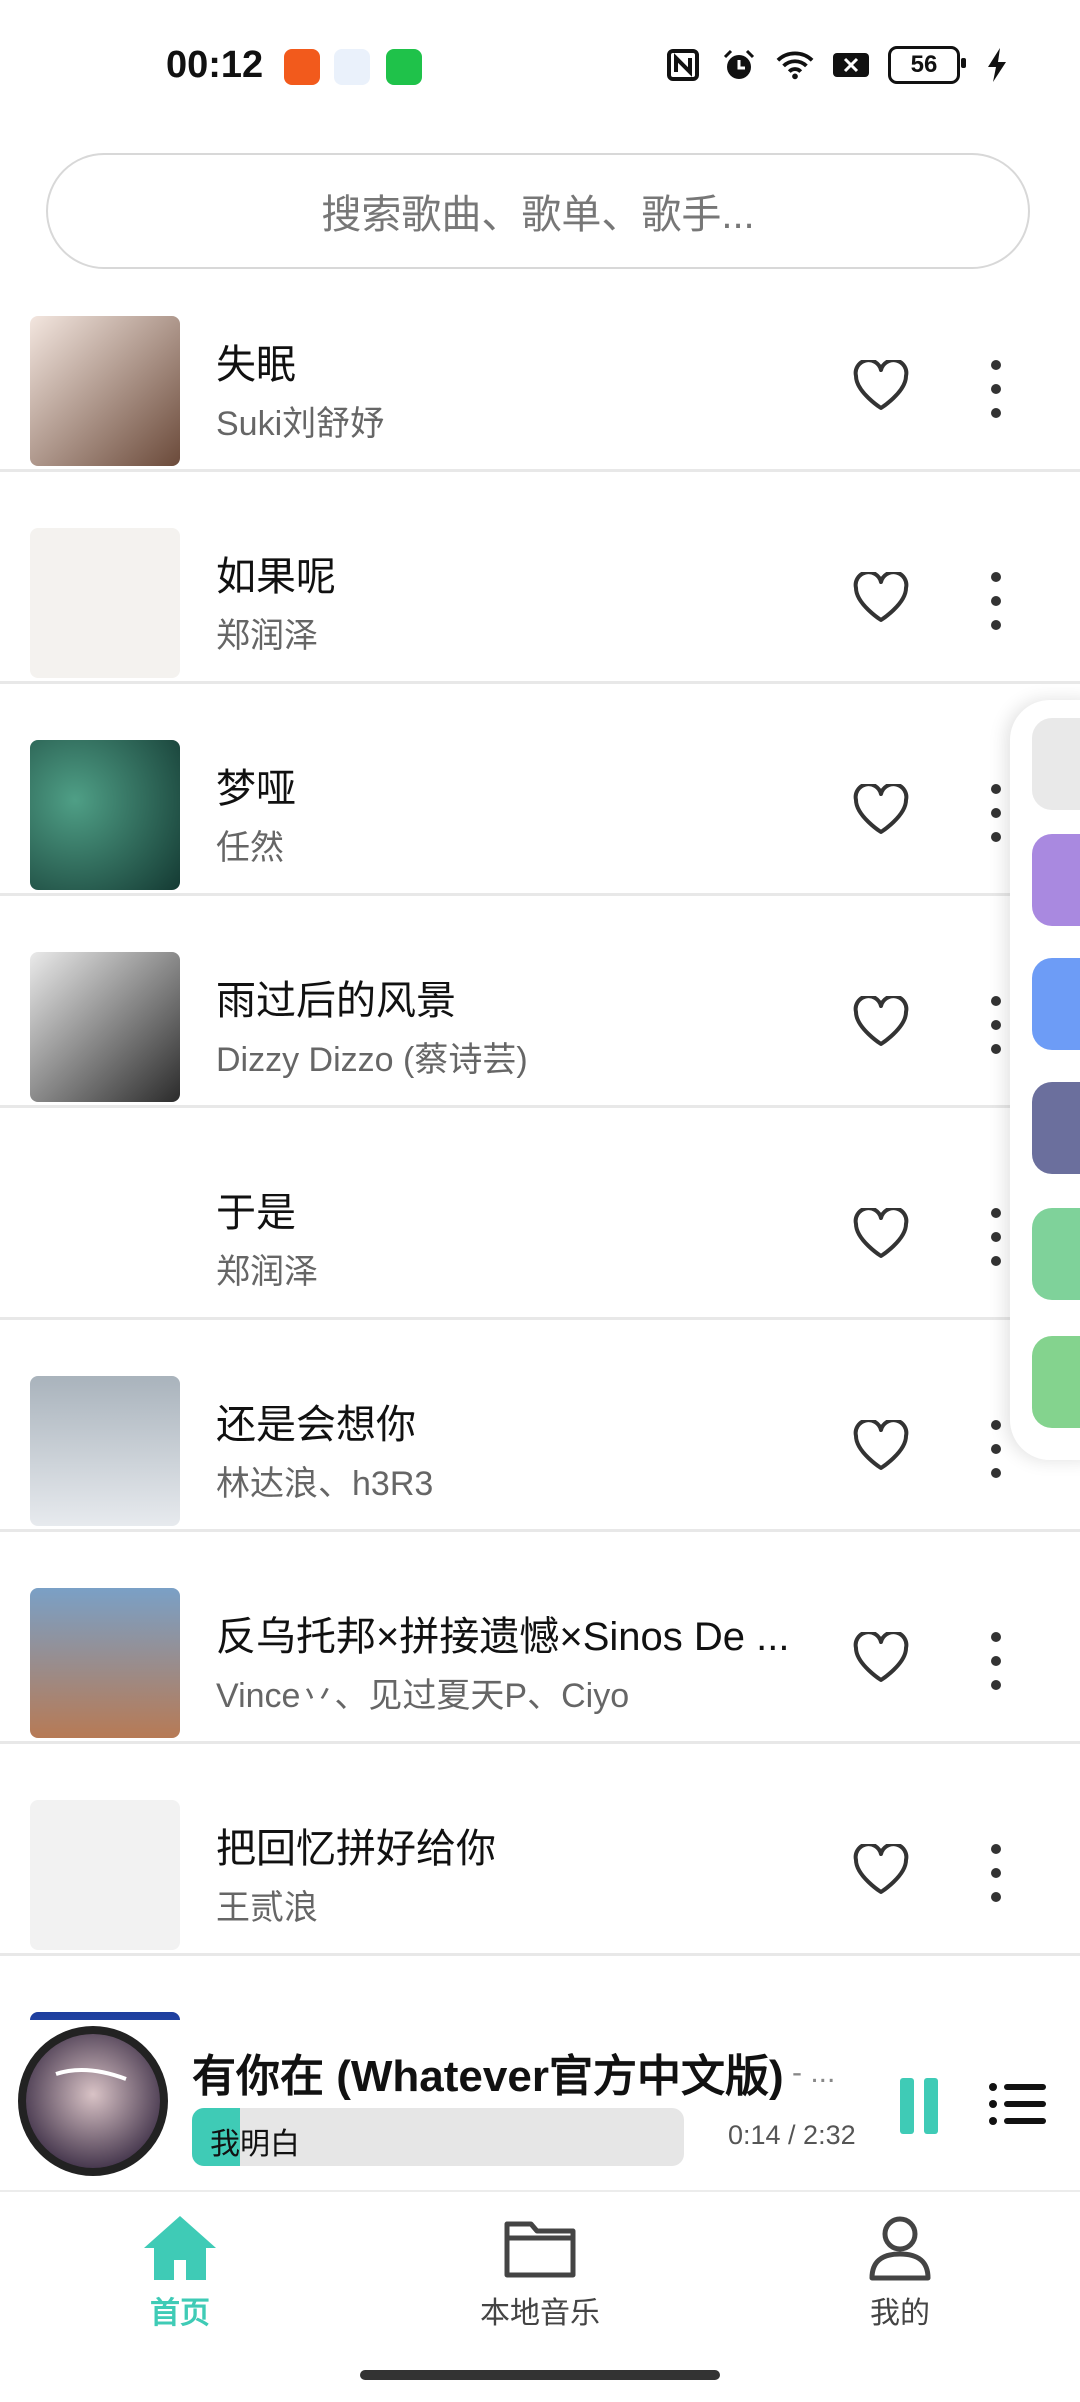 This screenshot has width=1080, height=2402. Describe the element at coordinates (215, 65) in the screenshot. I see `clock: 00:12` at that location.